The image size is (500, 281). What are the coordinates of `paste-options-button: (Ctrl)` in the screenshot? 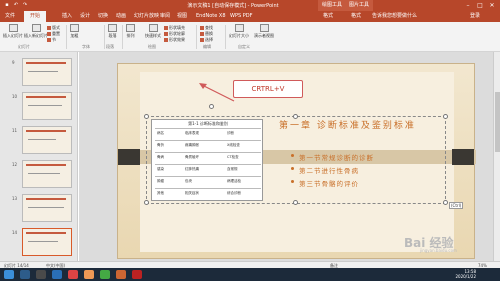 It's located at (456, 205).